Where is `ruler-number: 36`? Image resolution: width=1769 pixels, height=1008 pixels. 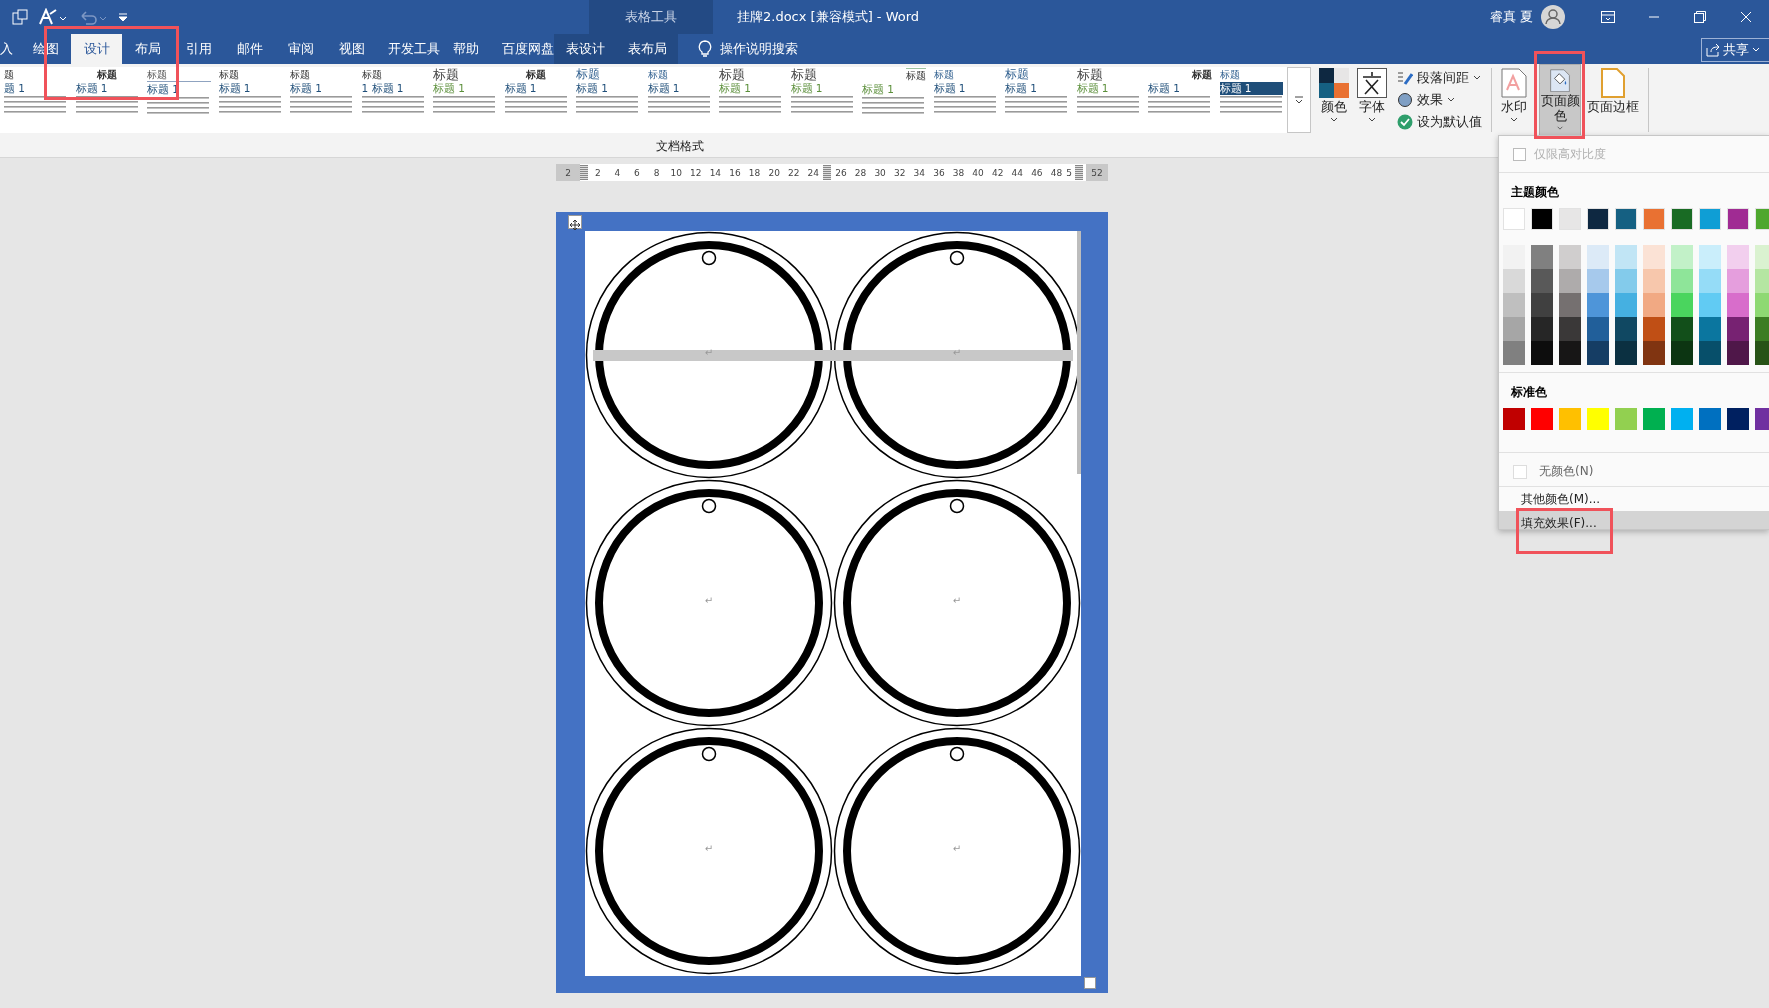 ruler-number: 36 is located at coordinates (939, 172).